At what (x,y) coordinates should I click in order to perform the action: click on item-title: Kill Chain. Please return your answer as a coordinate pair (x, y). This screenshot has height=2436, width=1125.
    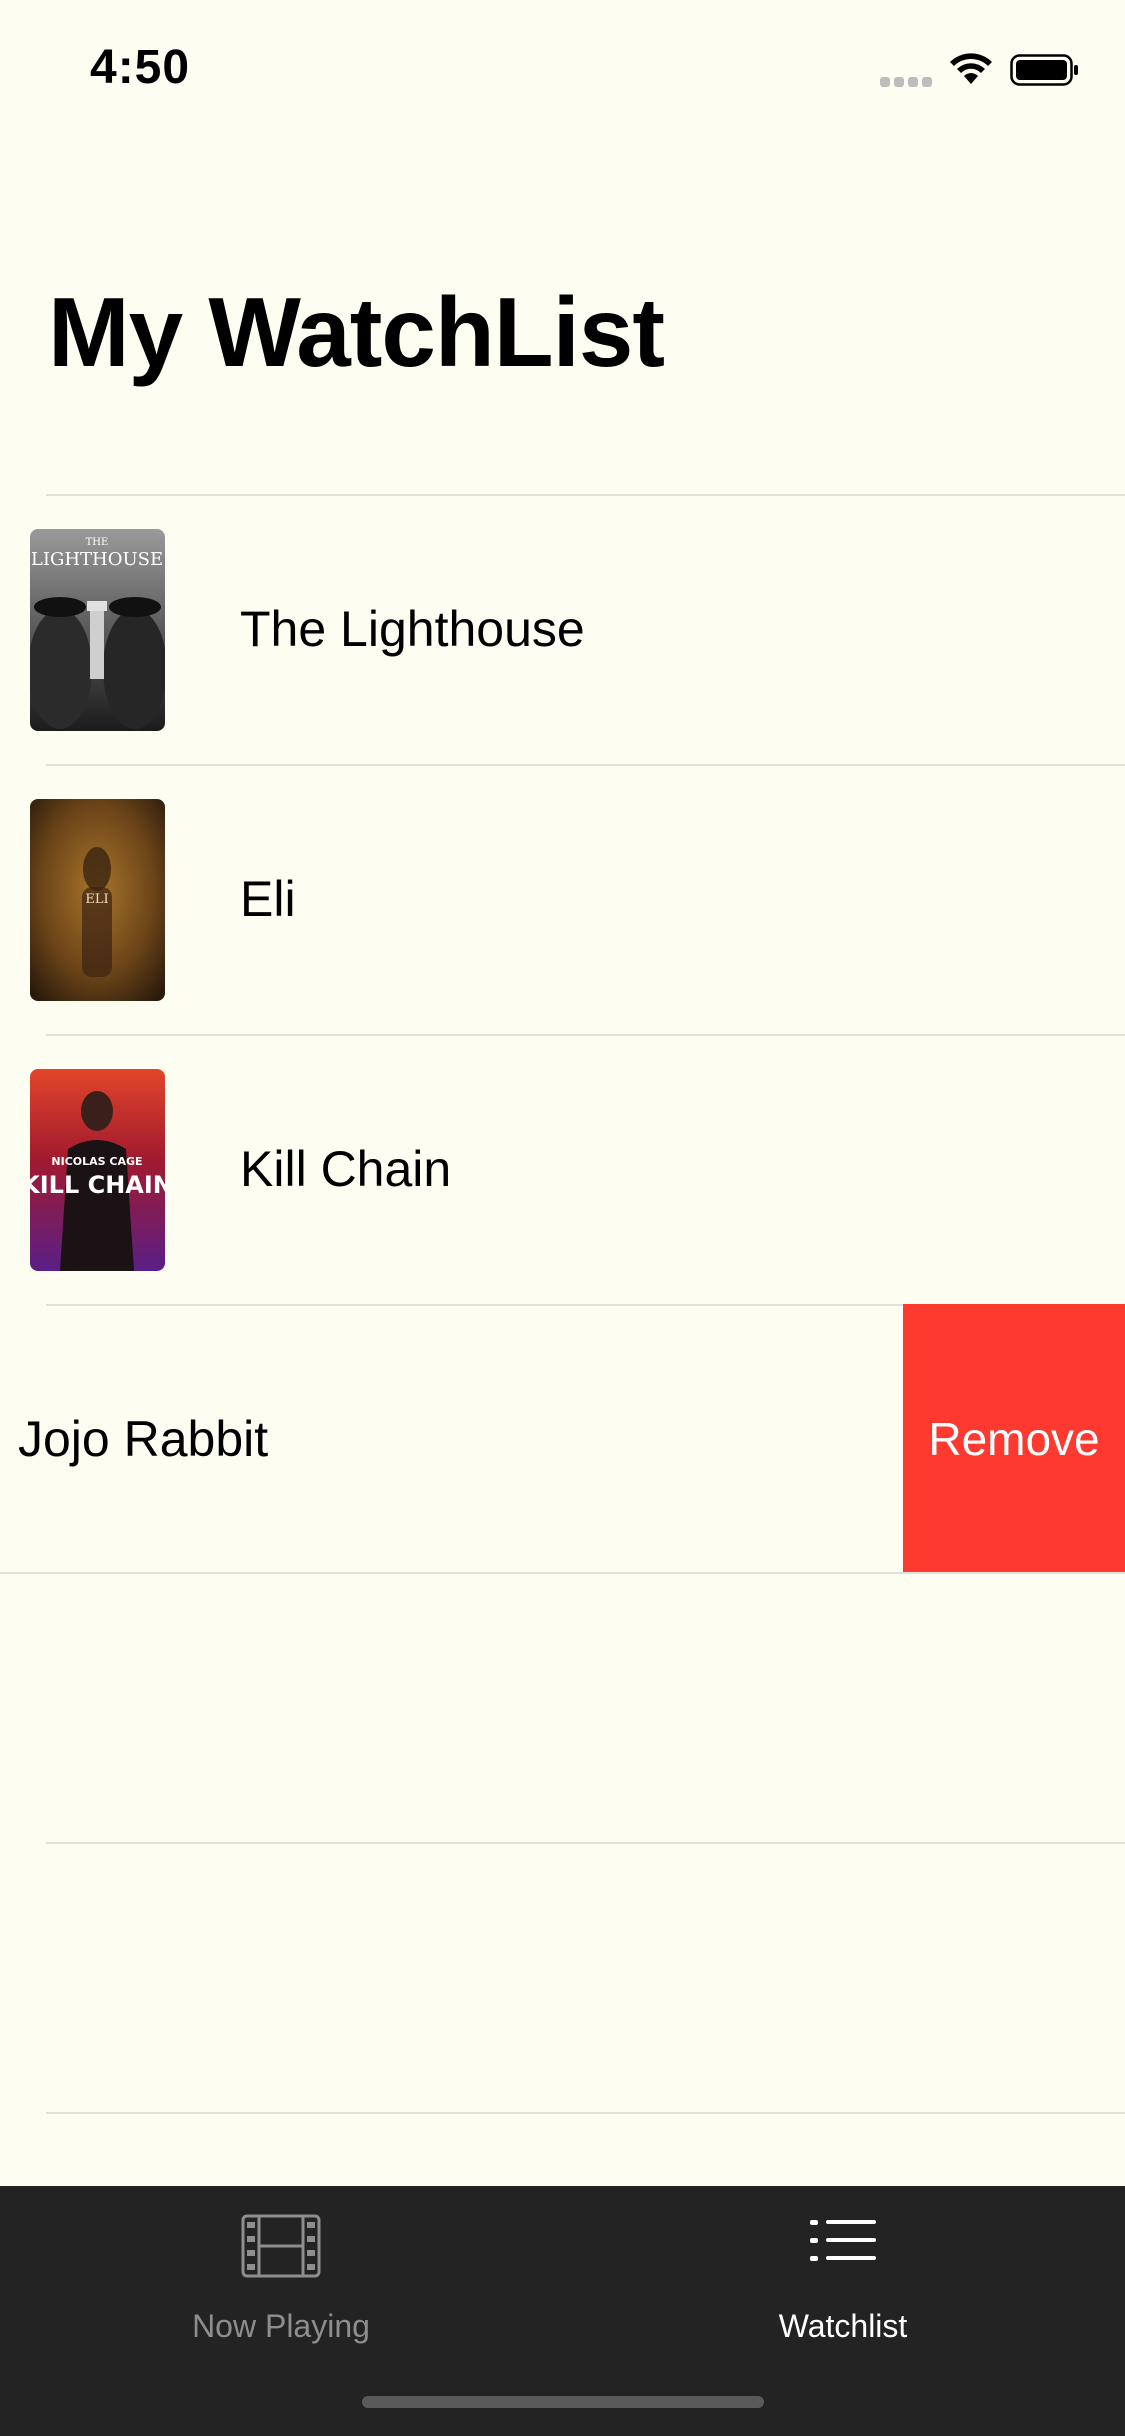
    Looking at the image, I should click on (346, 1169).